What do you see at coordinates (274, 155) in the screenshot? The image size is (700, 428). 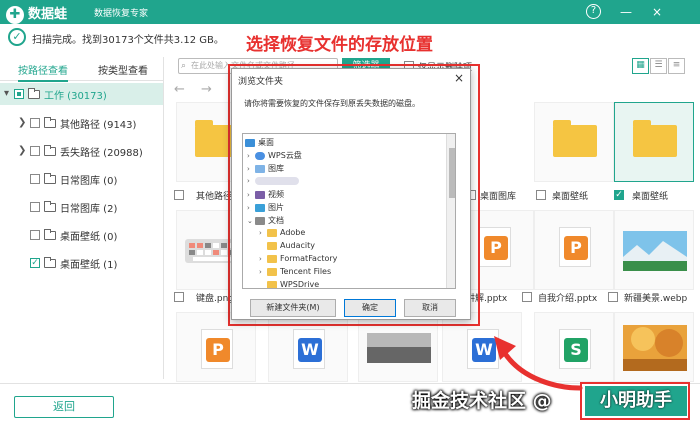 I see `tree-item-wps-cloud: › WPS云盘` at bounding box center [274, 155].